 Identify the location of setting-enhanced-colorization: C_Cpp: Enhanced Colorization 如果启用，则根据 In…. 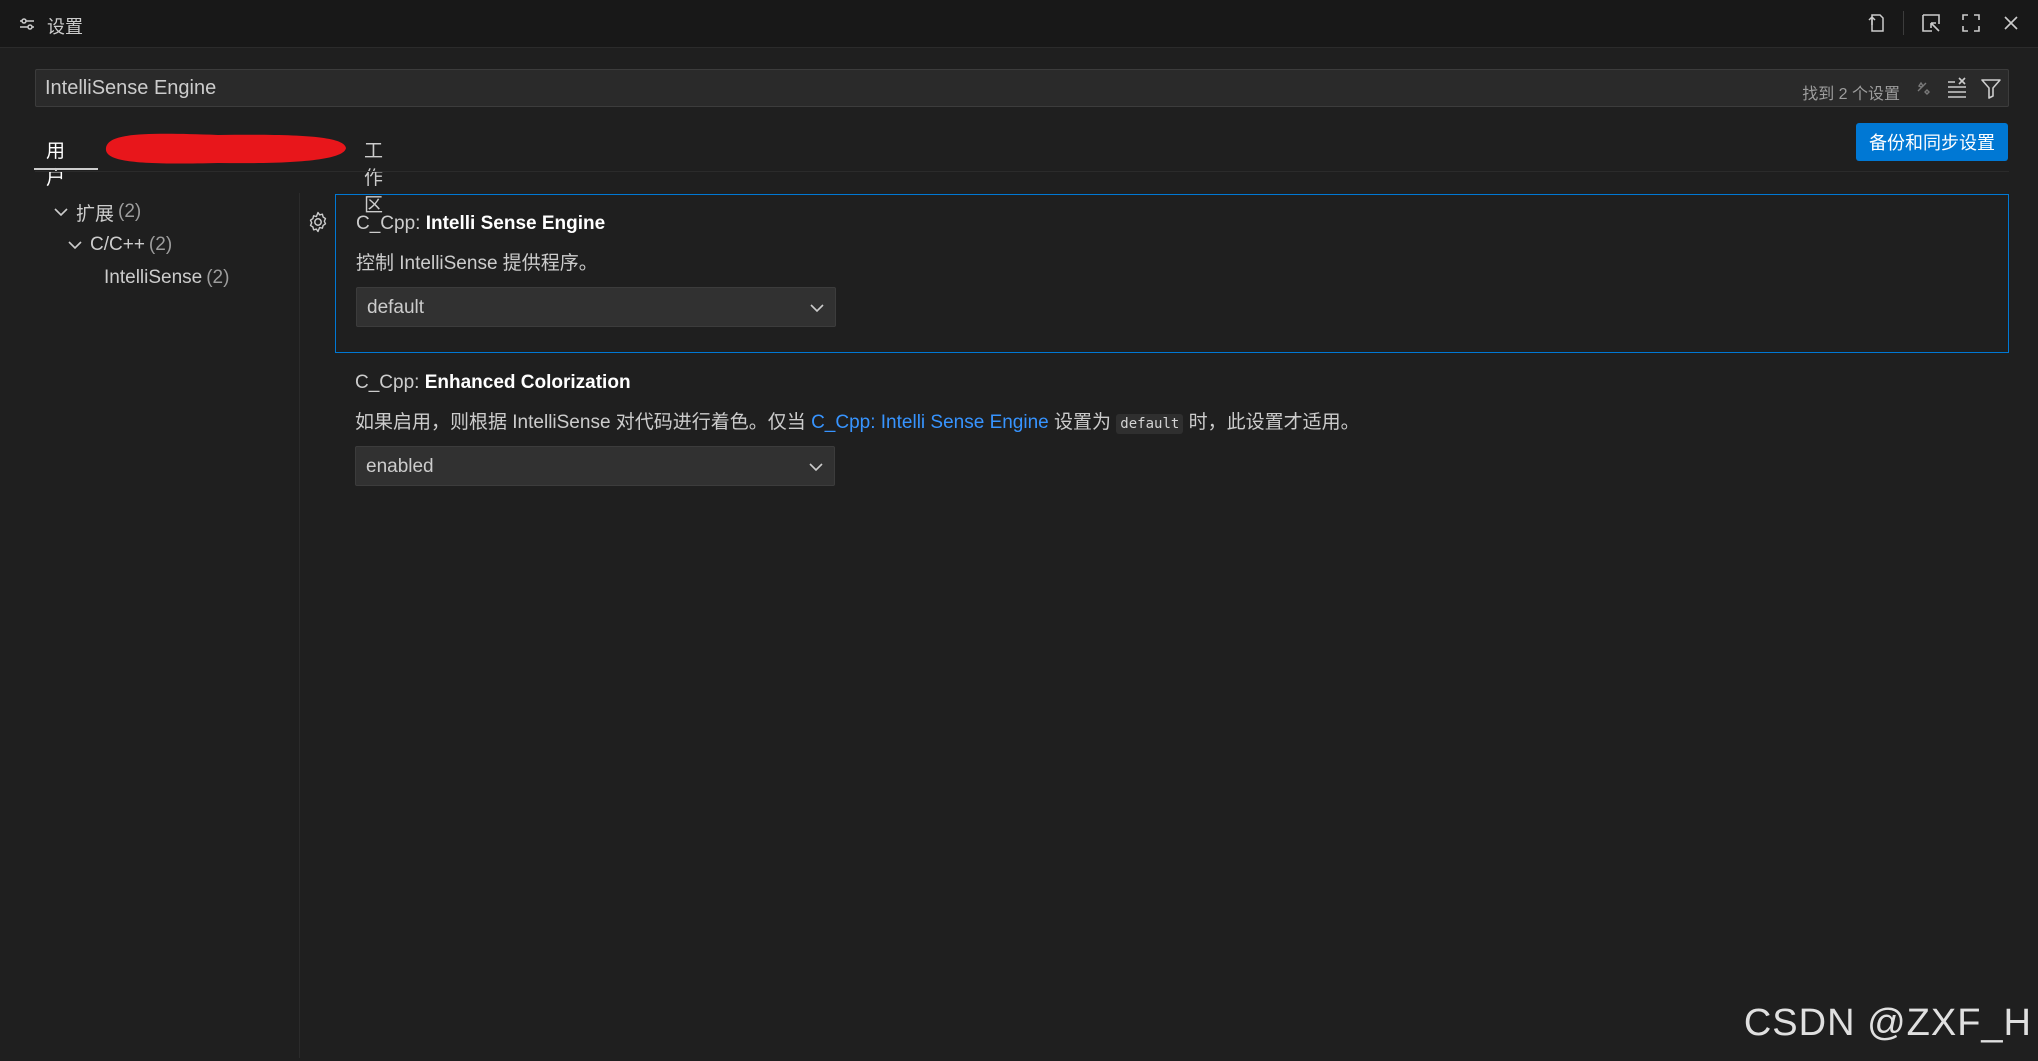
(1172, 434).